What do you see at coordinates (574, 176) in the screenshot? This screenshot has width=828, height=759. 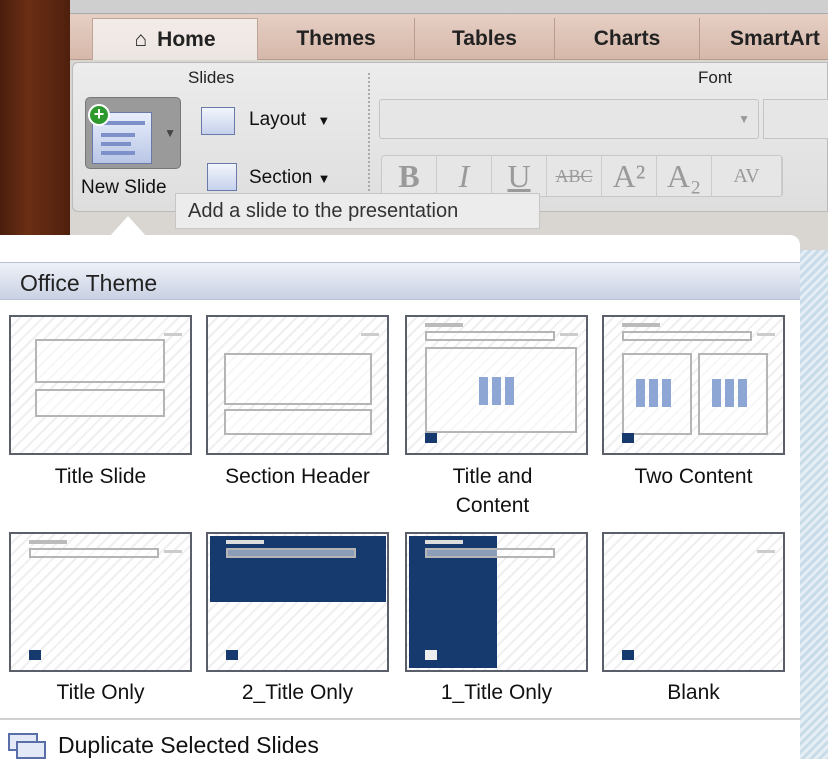 I see `strikethrough-button: ABC` at bounding box center [574, 176].